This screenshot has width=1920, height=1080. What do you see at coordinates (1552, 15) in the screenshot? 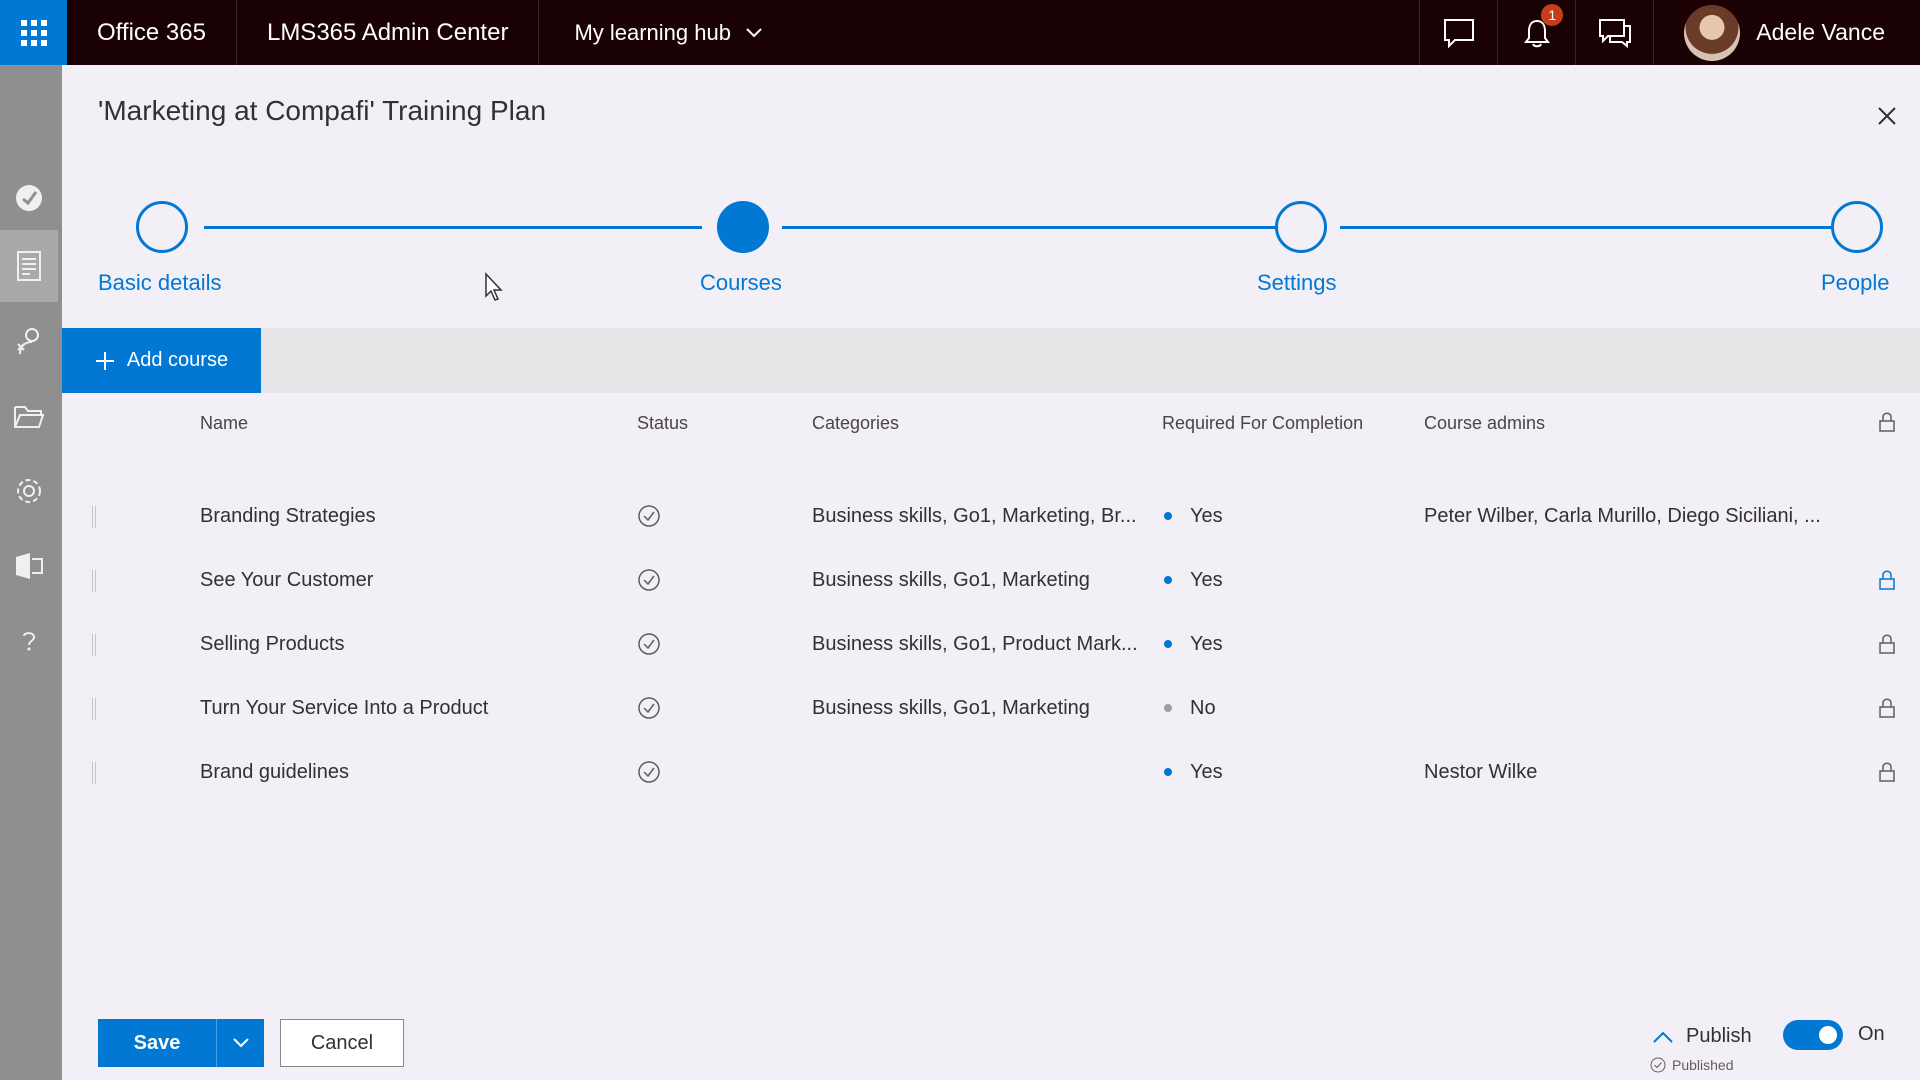
I see `notification-badge: 1` at bounding box center [1552, 15].